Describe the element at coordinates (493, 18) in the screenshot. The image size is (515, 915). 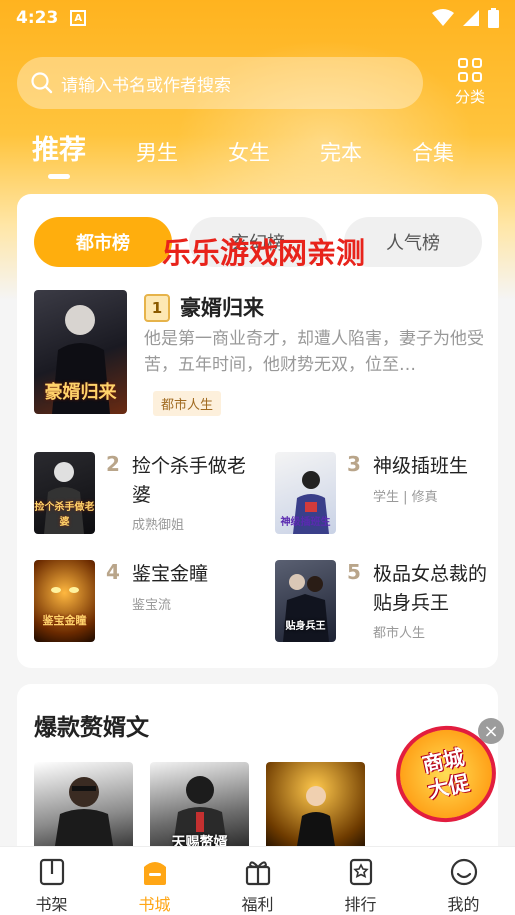
I see `battery-icon` at that location.